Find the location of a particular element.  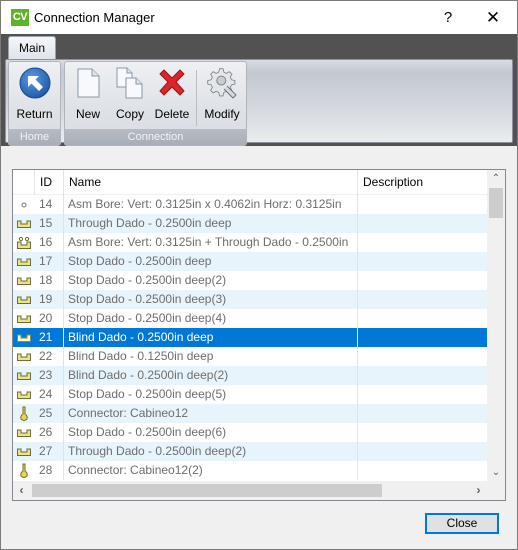

row-id: 16 is located at coordinates (49, 242).